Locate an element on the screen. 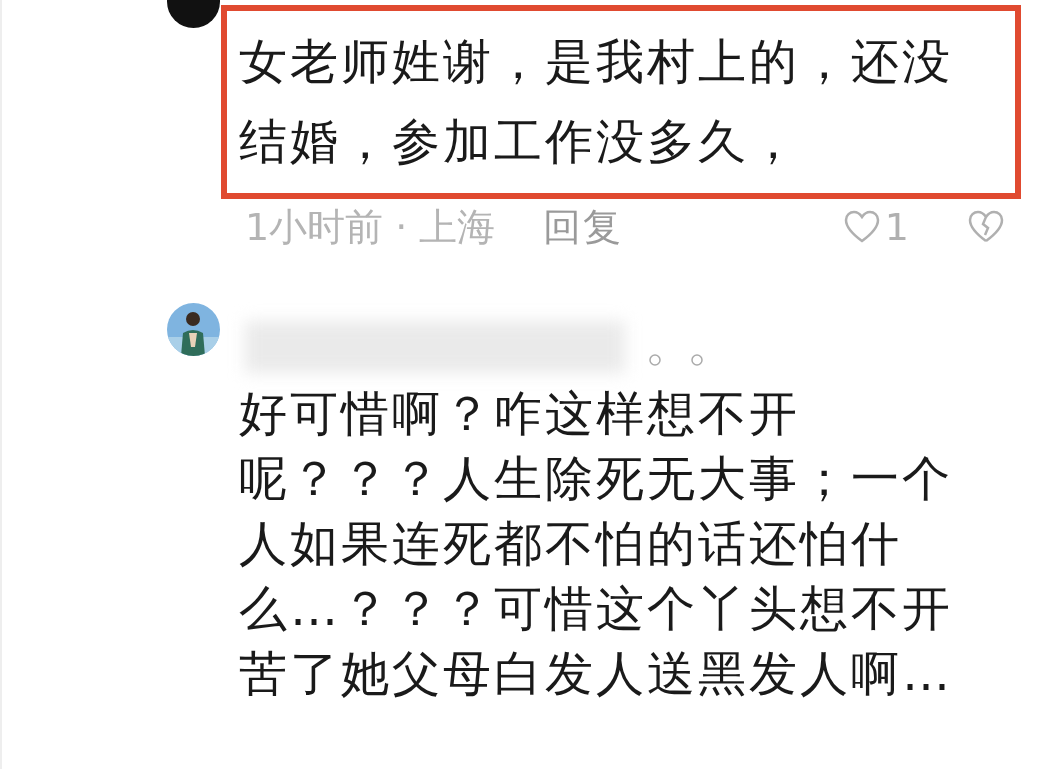 This screenshot has width=1038, height=769. comment-line: 么…？？？可惜这个丫头想不开 is located at coordinates (596, 608).